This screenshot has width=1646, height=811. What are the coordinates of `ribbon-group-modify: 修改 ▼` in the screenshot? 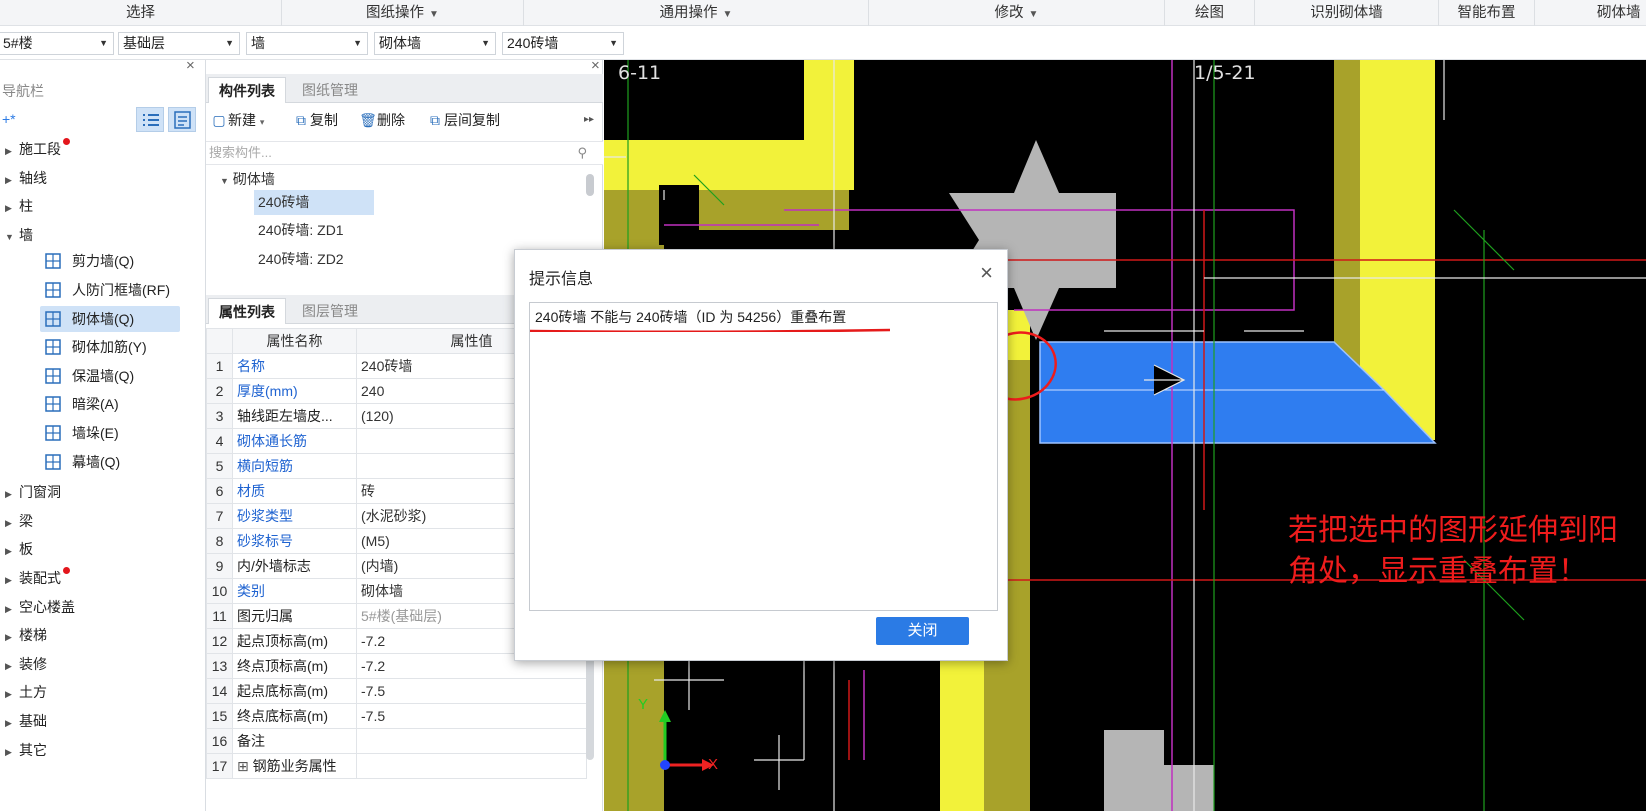 It's located at (1017, 13).